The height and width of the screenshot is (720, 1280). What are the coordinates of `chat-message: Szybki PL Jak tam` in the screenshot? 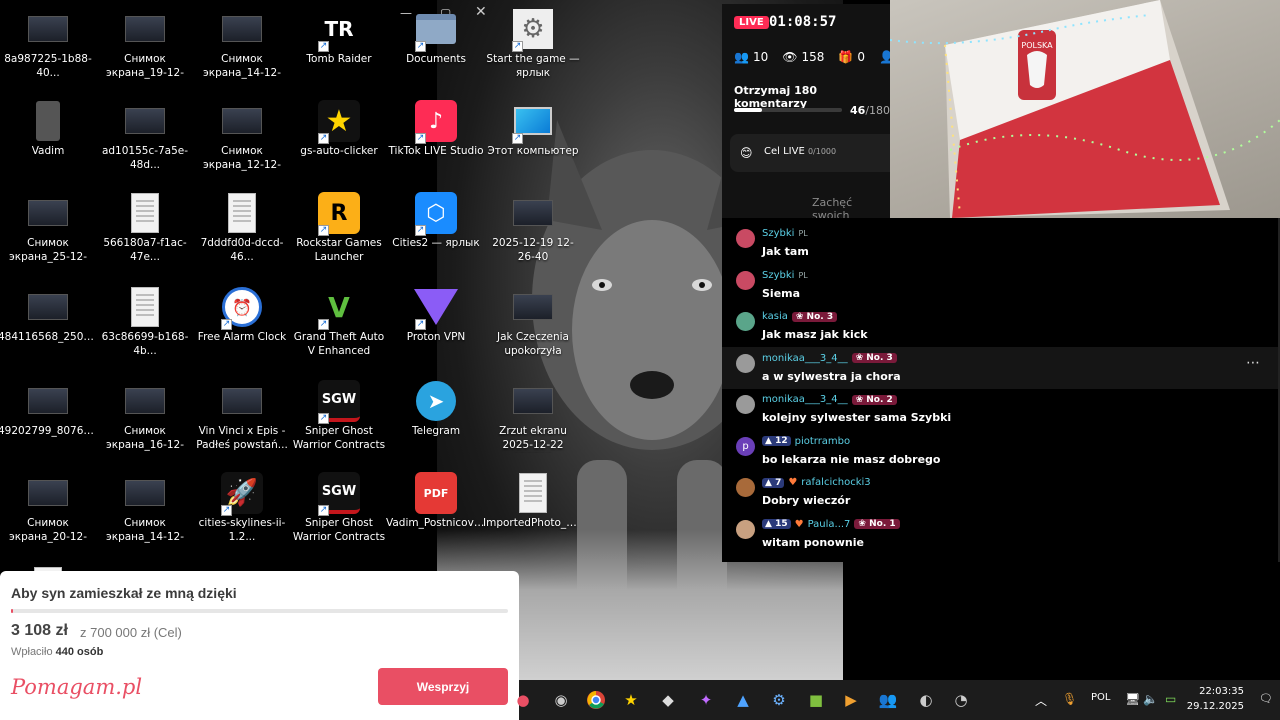 It's located at (1000, 243).